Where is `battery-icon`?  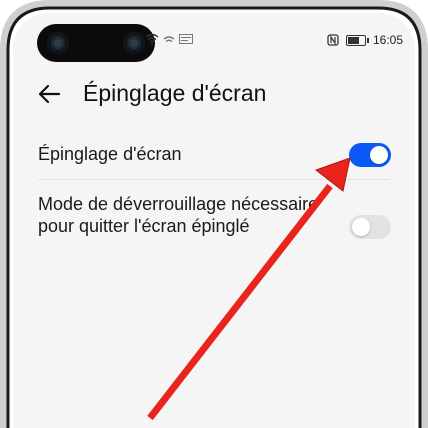
battery-icon is located at coordinates (357, 40).